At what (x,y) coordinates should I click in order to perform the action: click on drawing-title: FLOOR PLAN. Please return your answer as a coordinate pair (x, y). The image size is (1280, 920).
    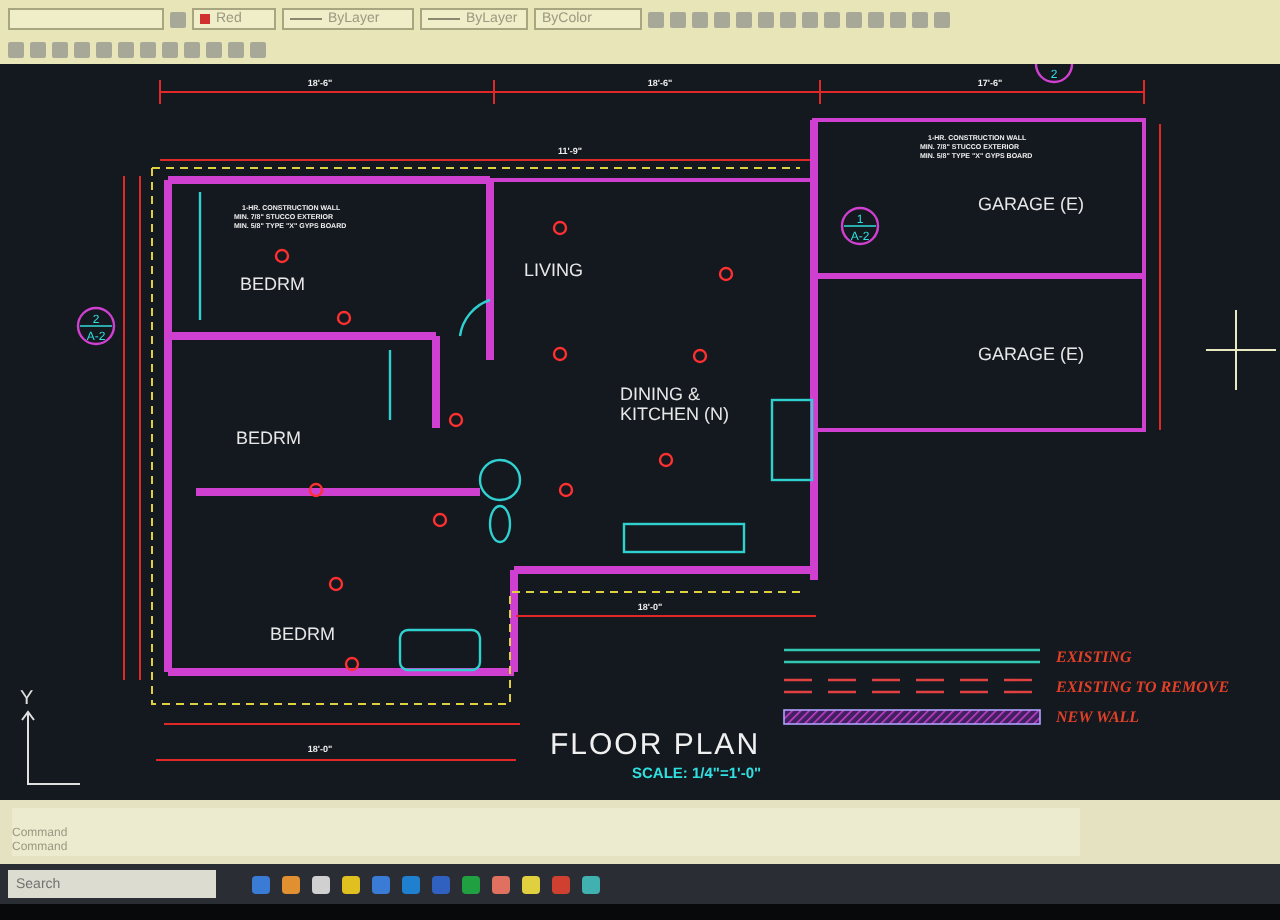
    Looking at the image, I should click on (655, 745).